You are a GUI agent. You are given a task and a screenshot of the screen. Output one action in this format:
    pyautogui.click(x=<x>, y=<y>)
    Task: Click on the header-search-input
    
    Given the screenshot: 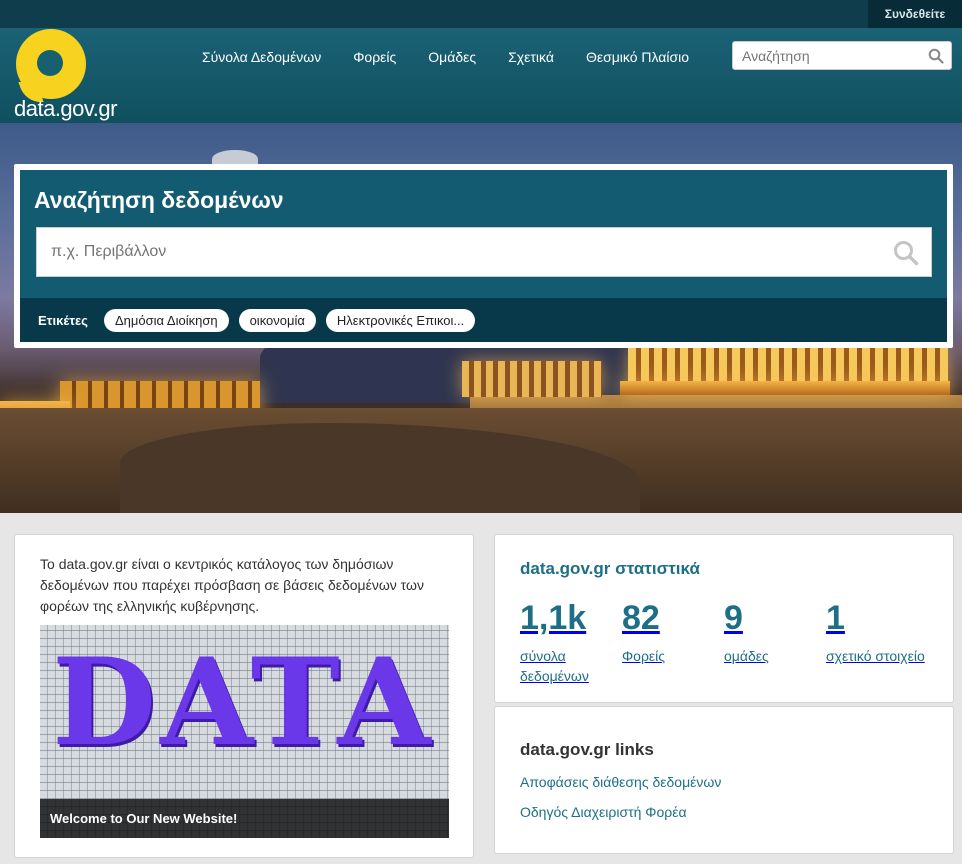 What is the action you would take?
    pyautogui.click(x=828, y=55)
    